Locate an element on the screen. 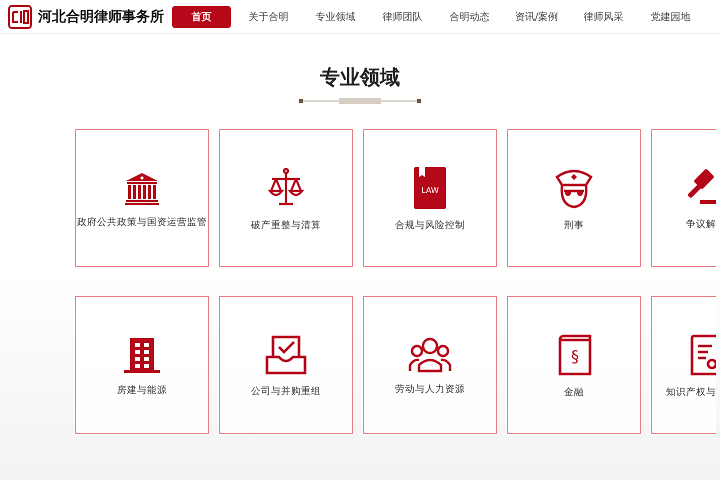 The height and width of the screenshot is (480, 720). inbox-check-icon is located at coordinates (286, 354).